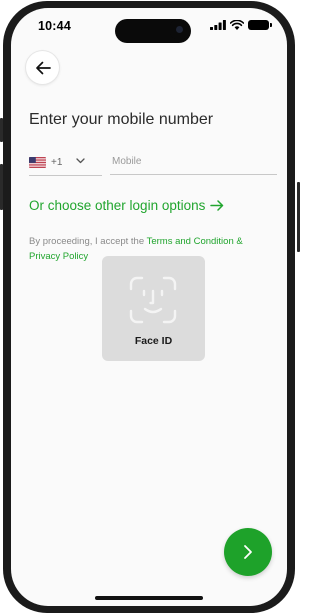 The height and width of the screenshot is (615, 320). Describe the element at coordinates (1, 187) in the screenshot. I see `side-button-volume` at that location.